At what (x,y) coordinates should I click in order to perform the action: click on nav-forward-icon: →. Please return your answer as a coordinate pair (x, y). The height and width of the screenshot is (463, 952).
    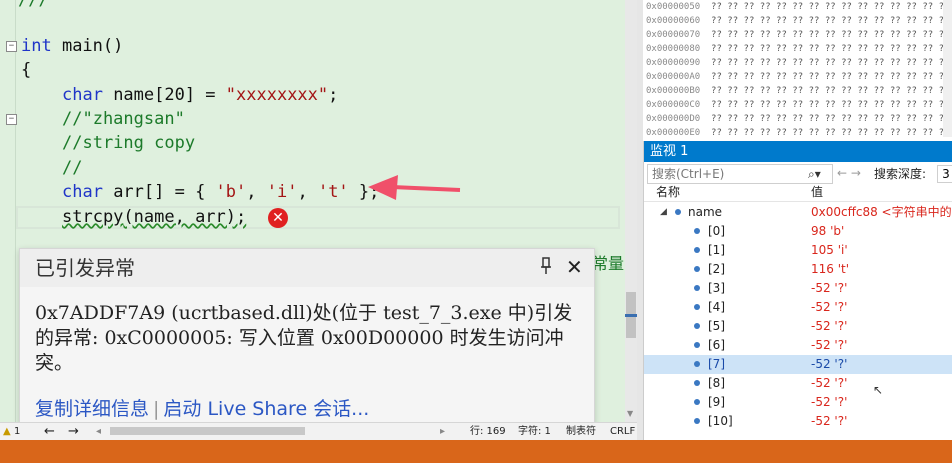
    Looking at the image, I should click on (73, 432).